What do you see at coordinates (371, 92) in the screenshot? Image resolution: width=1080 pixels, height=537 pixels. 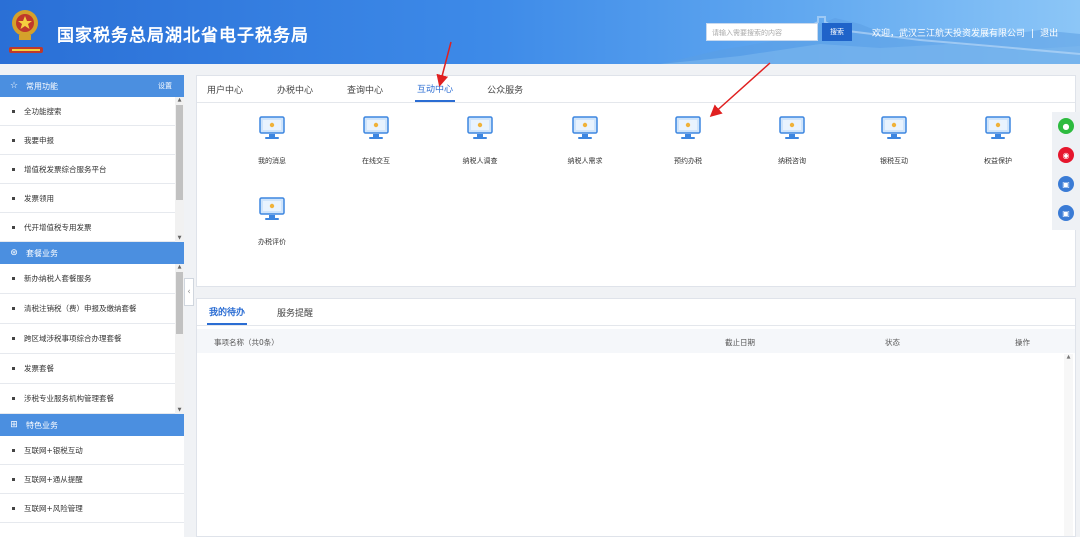 I see `tab-query-center: 查询中心` at bounding box center [371, 92].